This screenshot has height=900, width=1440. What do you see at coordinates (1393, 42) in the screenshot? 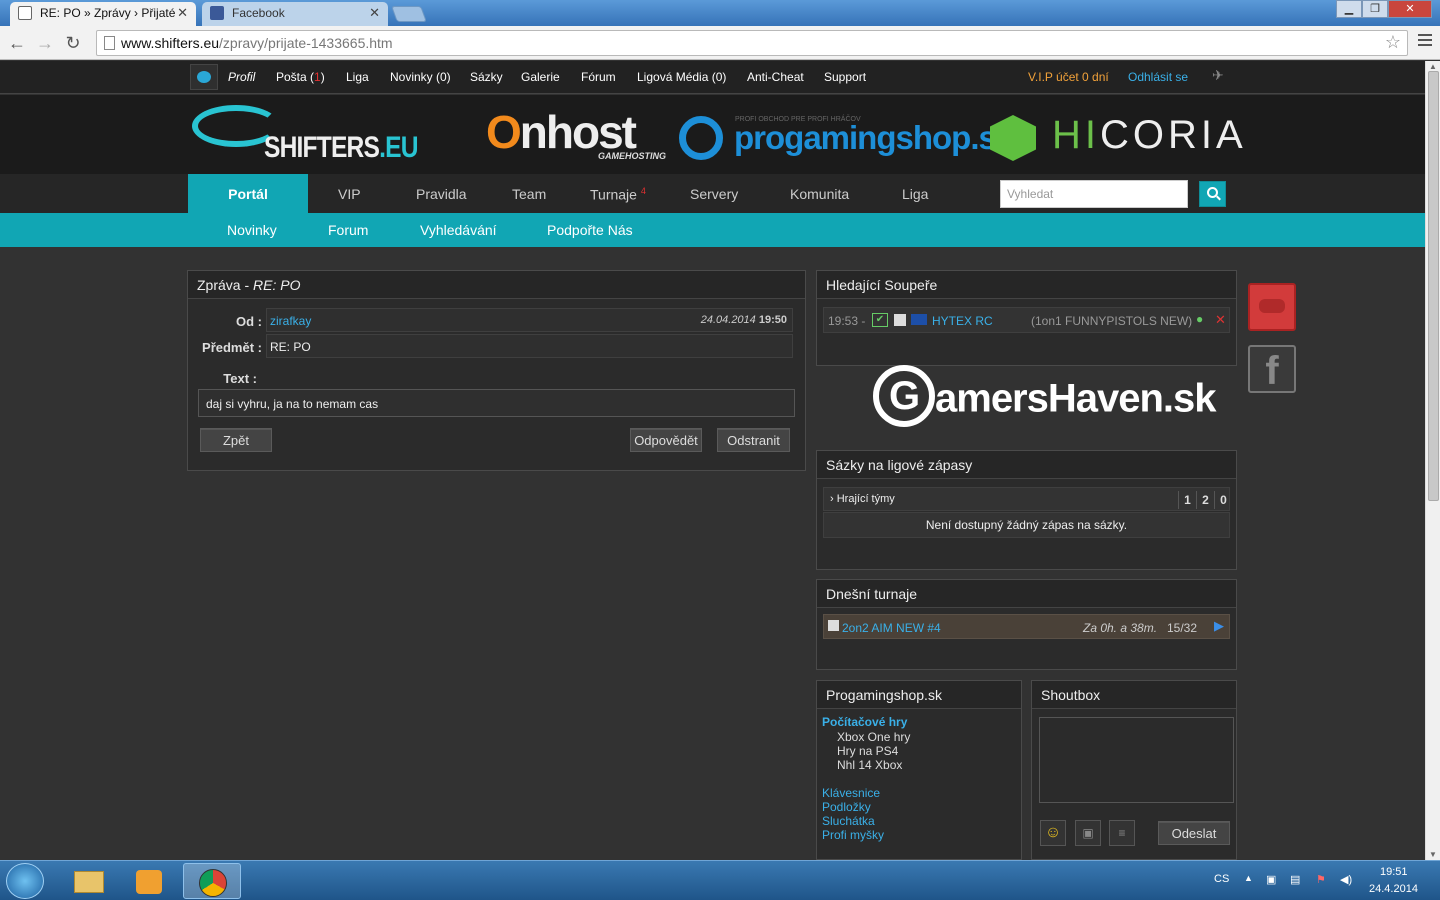
I see `bookmark-star-icon: ☆` at bounding box center [1393, 42].